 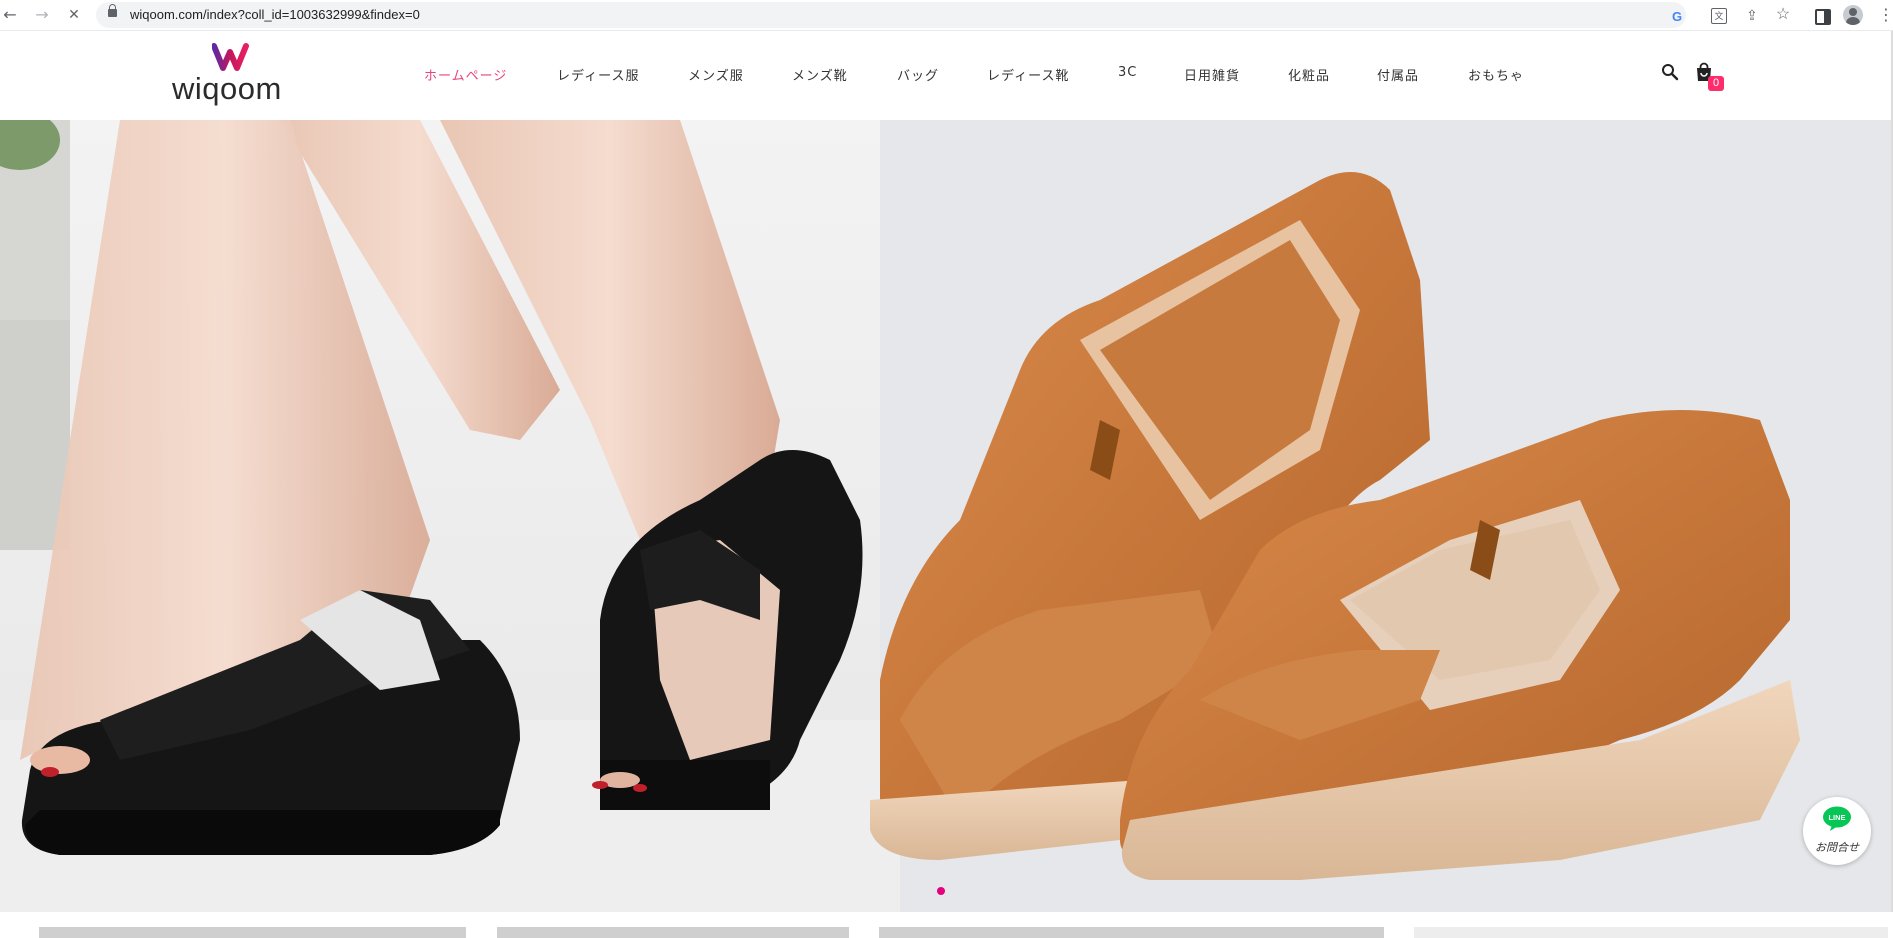 I want to click on site-logo: wiqoom, so click(x=234, y=74).